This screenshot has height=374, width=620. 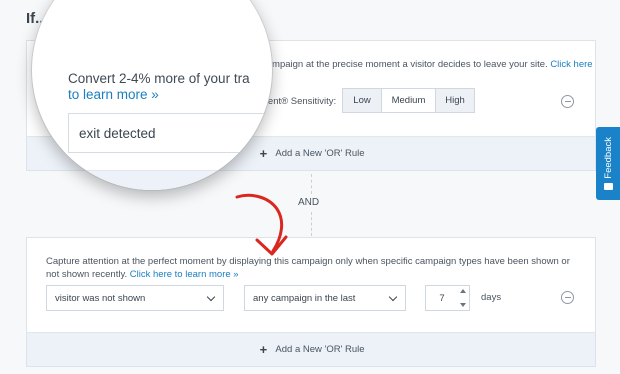 What do you see at coordinates (159, 78) in the screenshot?
I see `magnified-description-text: Convert 2-4% more of your tra` at bounding box center [159, 78].